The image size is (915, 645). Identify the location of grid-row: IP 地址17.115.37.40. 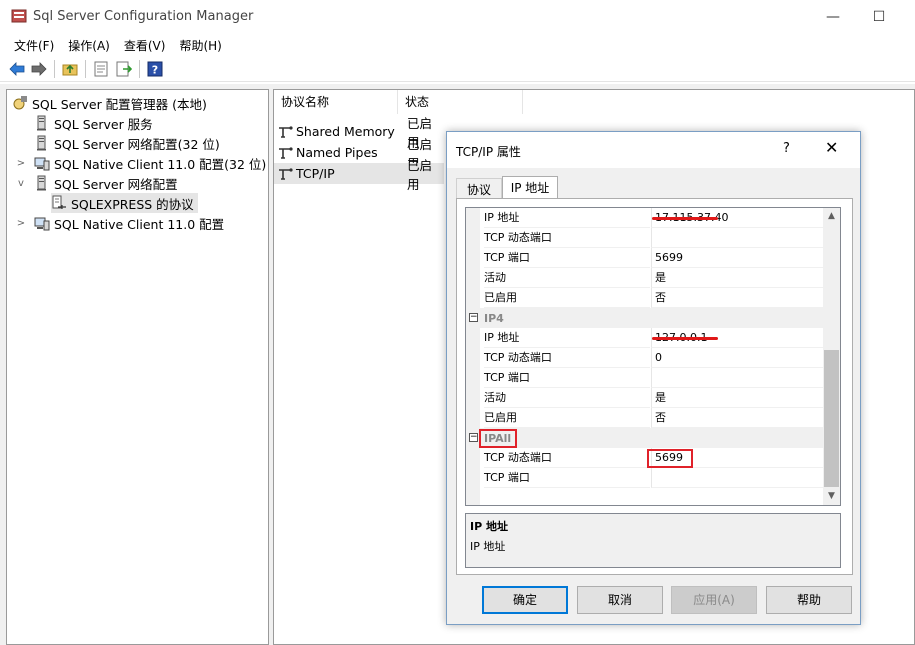
(644, 218).